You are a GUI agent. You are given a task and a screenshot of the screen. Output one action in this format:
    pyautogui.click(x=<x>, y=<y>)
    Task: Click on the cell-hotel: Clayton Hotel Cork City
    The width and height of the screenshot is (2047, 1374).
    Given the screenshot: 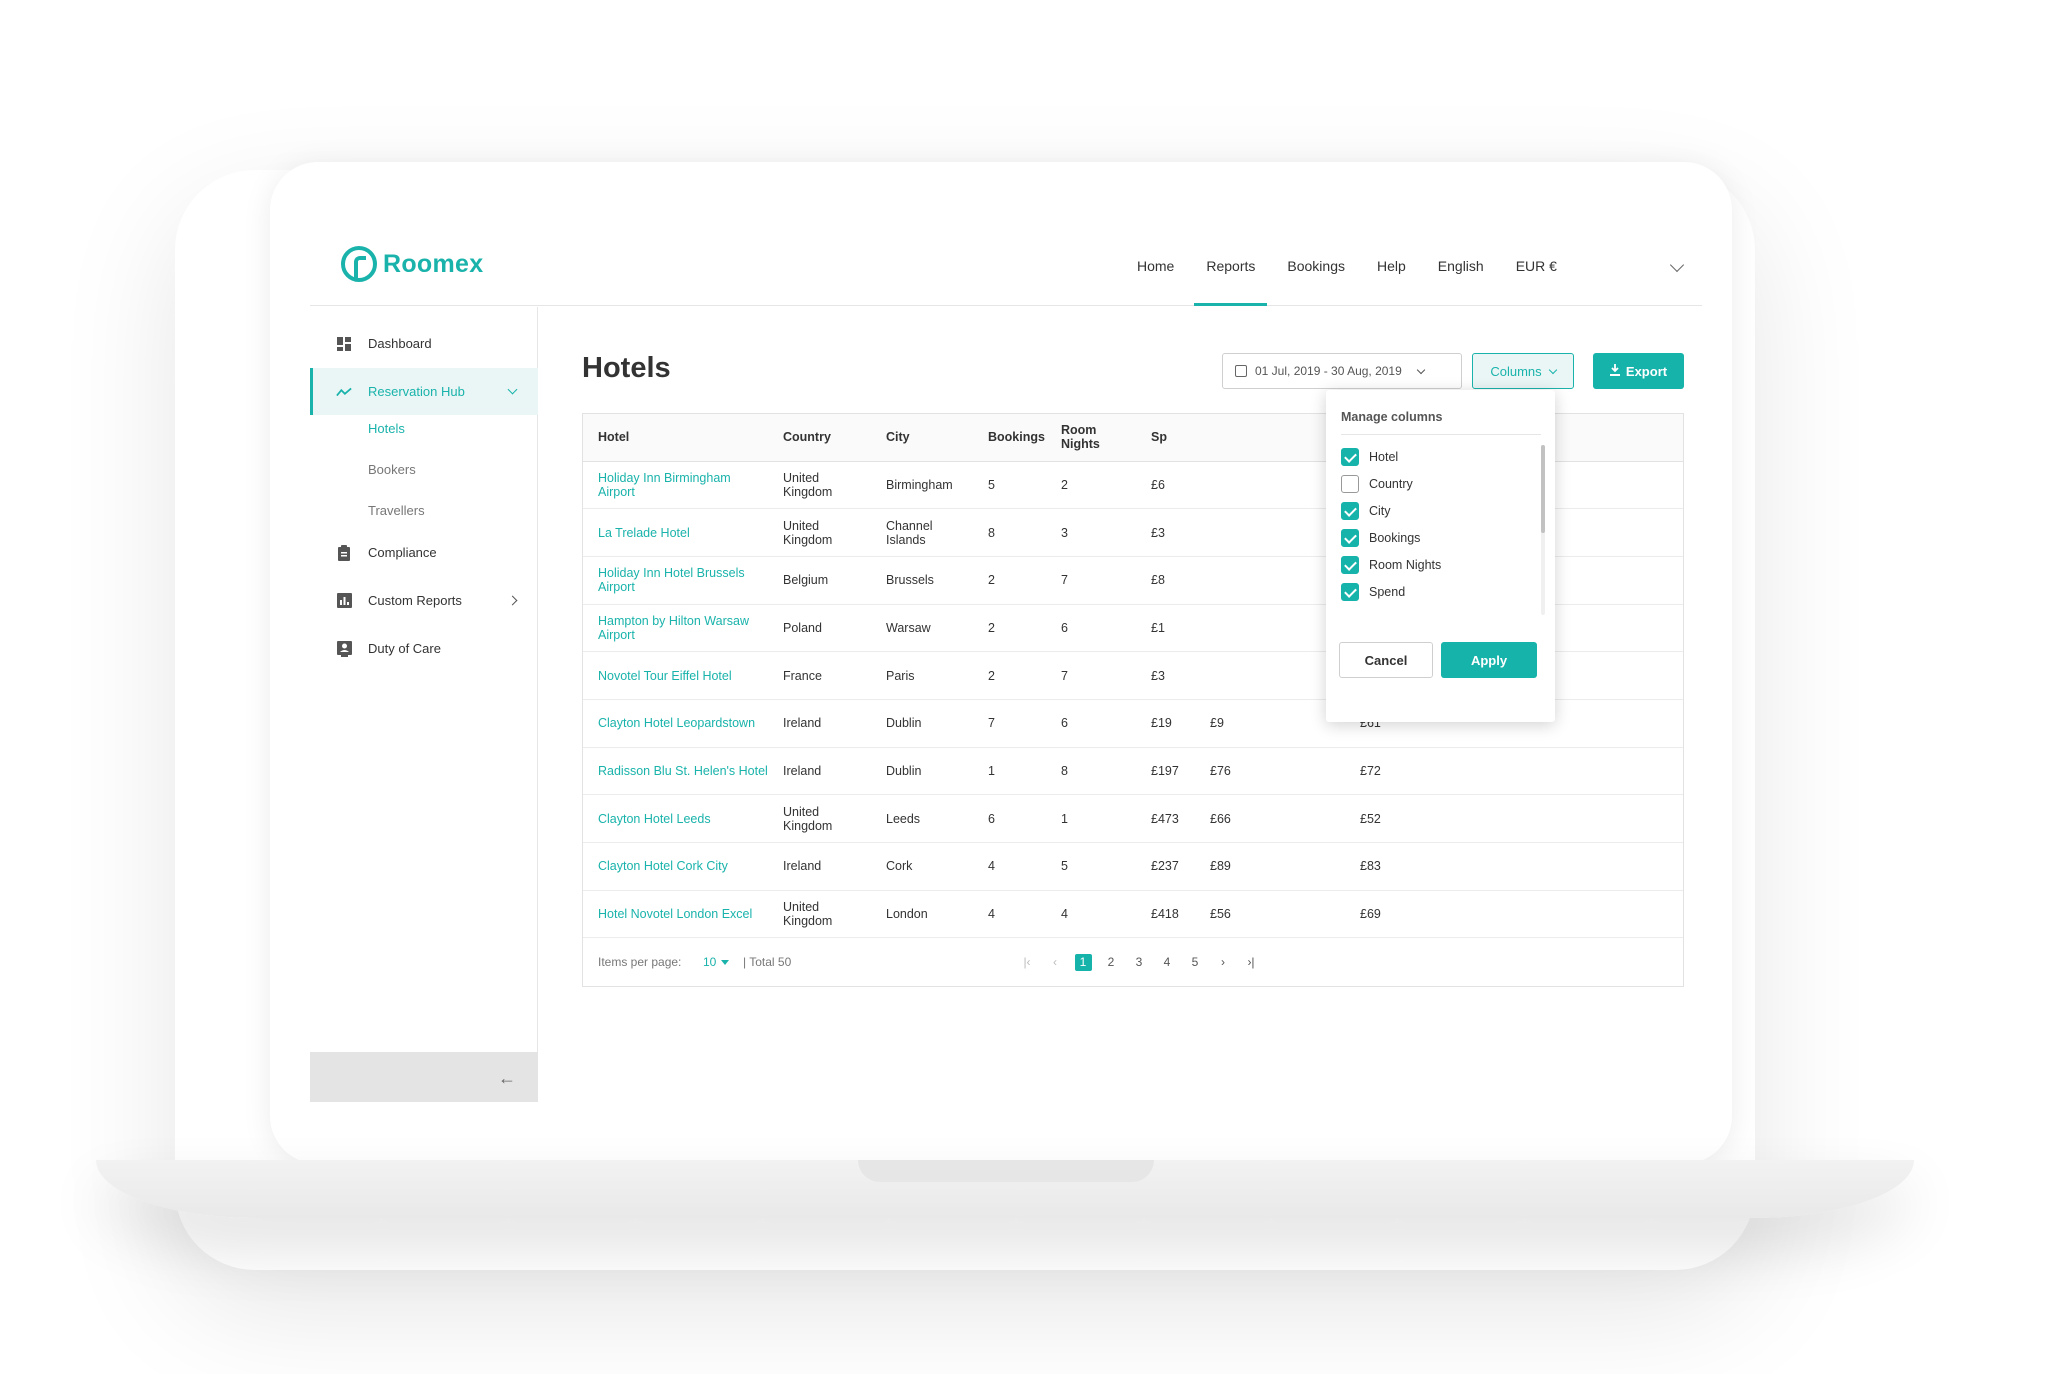 What is the action you would take?
    pyautogui.click(x=675, y=866)
    